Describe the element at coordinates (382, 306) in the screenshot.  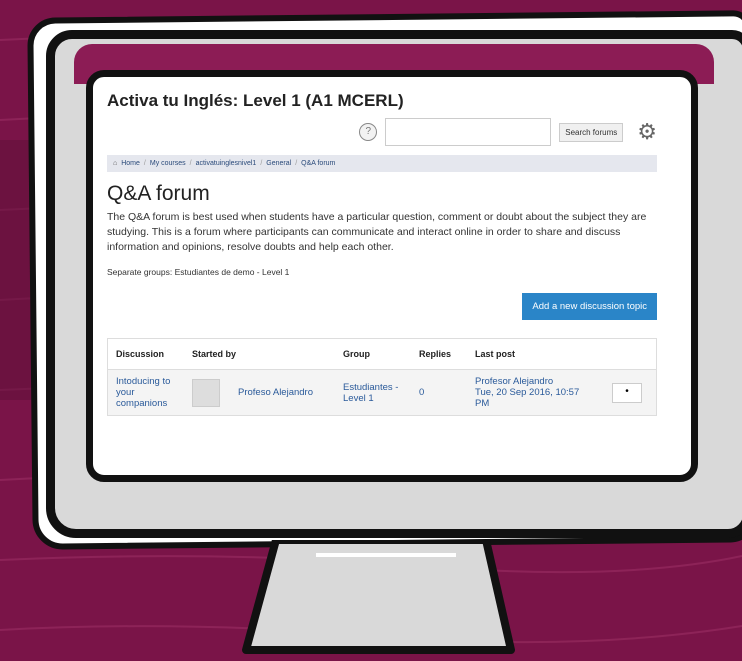
I see `add-topic-row: Add a new discussion topic` at that location.